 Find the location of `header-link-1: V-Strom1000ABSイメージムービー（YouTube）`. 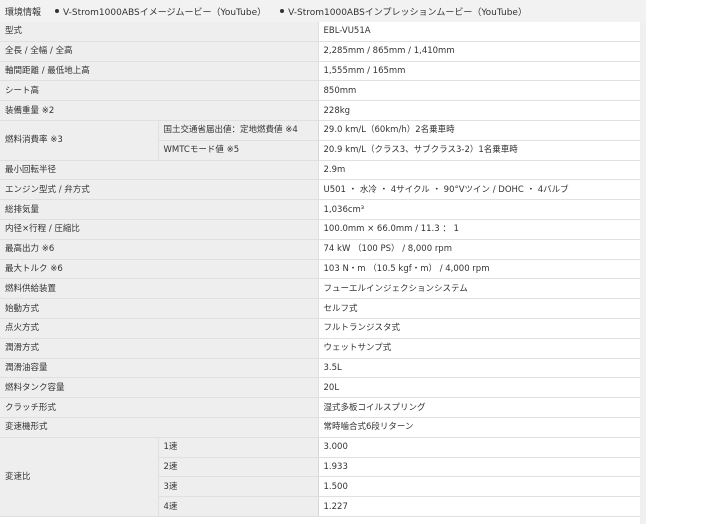

header-link-1: V-Strom1000ABSイメージムービー（YouTube） is located at coordinates (160, 11).